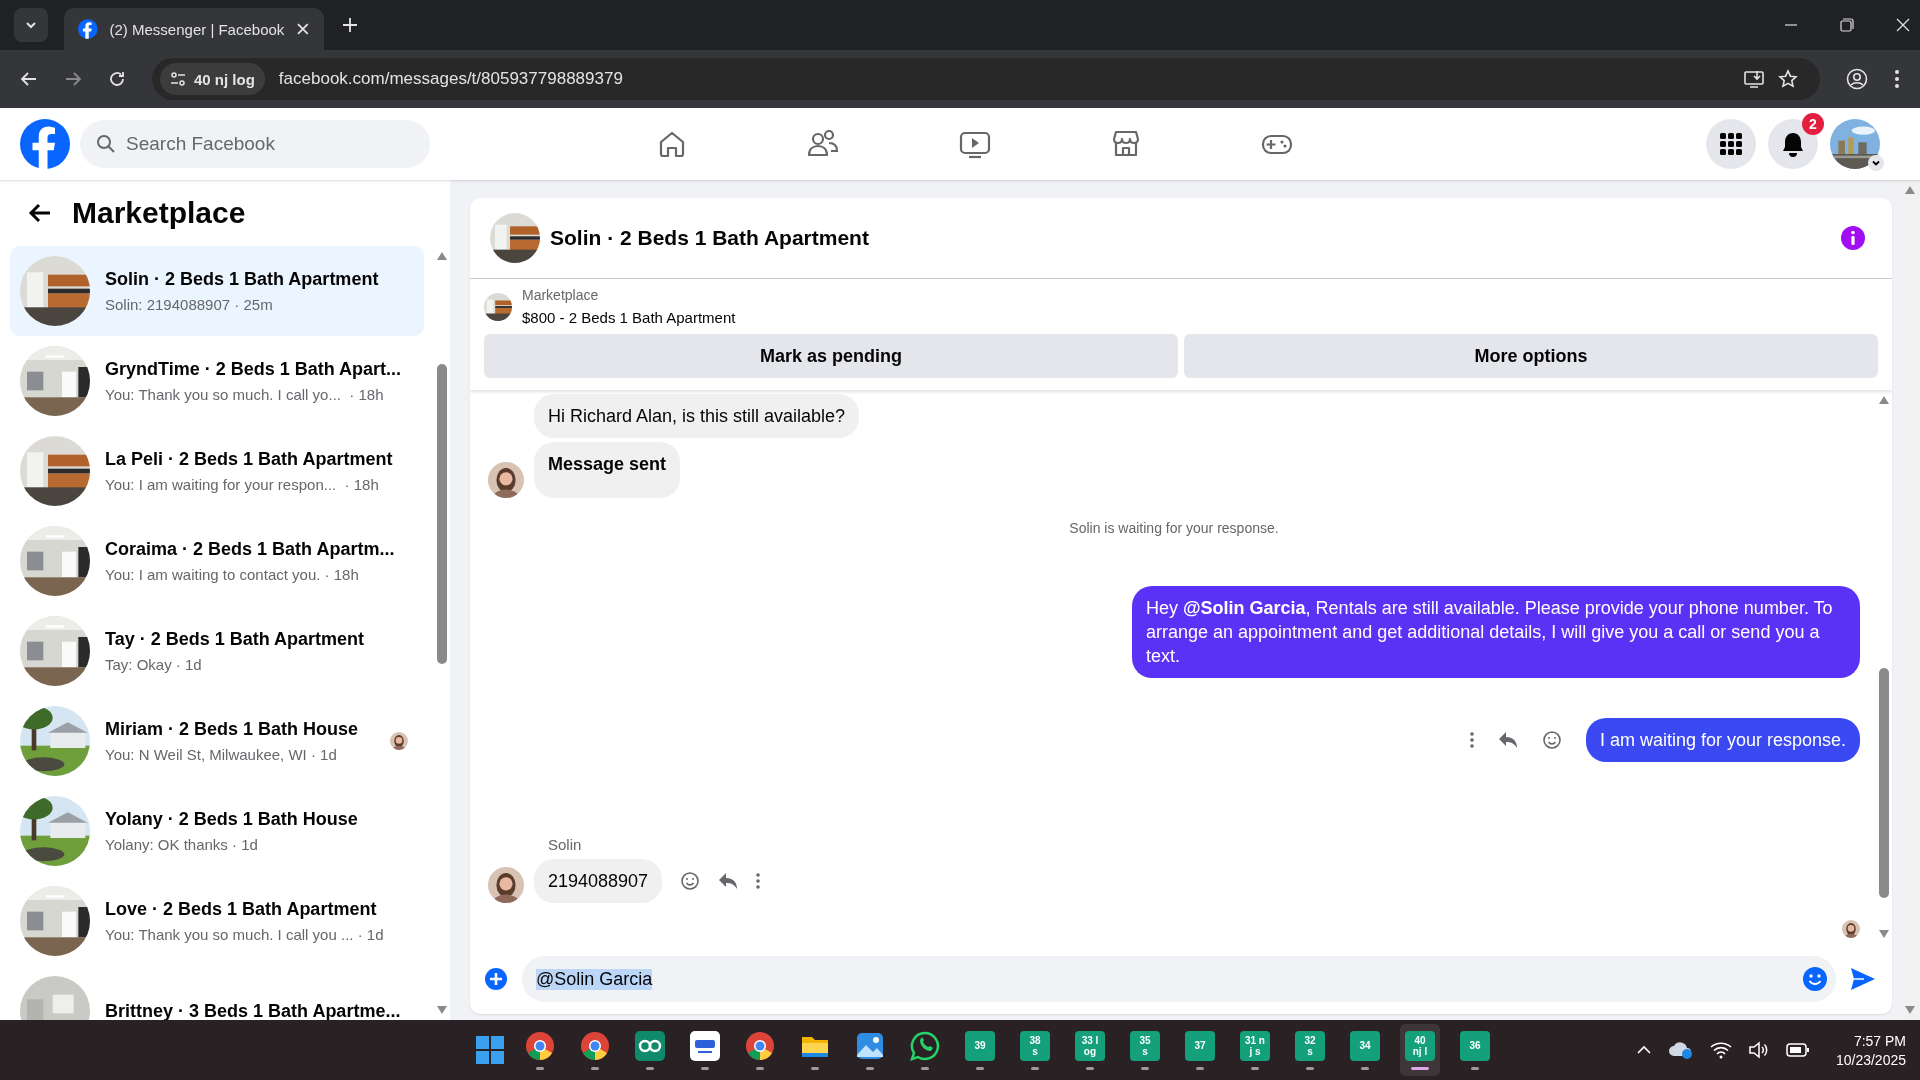 Image resolution: width=1920 pixels, height=1080 pixels. I want to click on conversation-item: La Peli · 2 Beds 1 Bath Apartment You: I am waiting for your respon... · 18h, so click(217, 471).